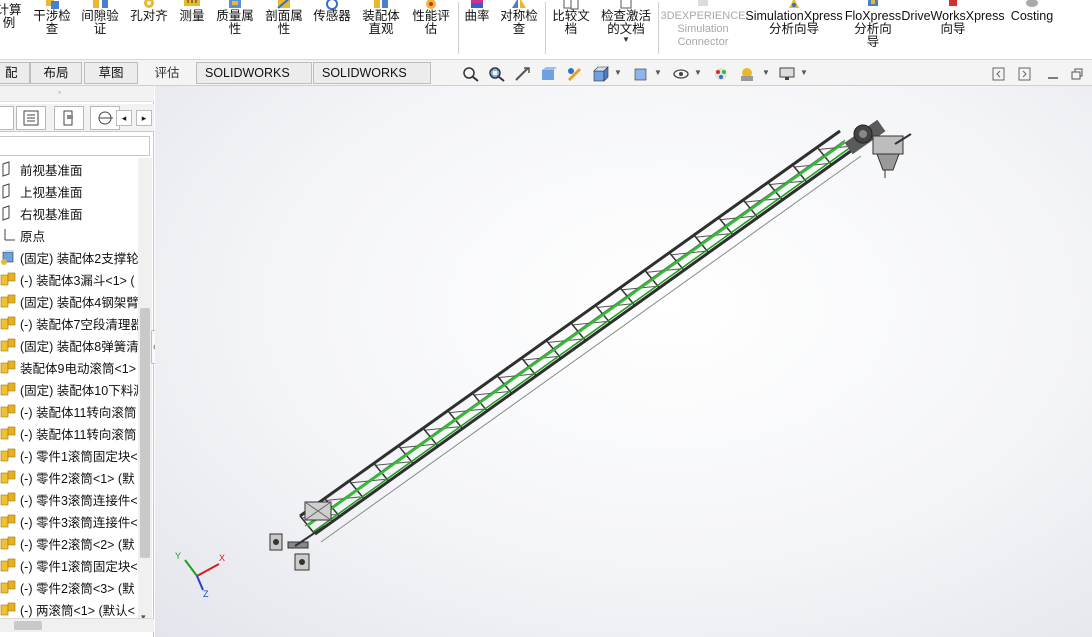  I want to click on minimize-icon, so click(1053, 74).